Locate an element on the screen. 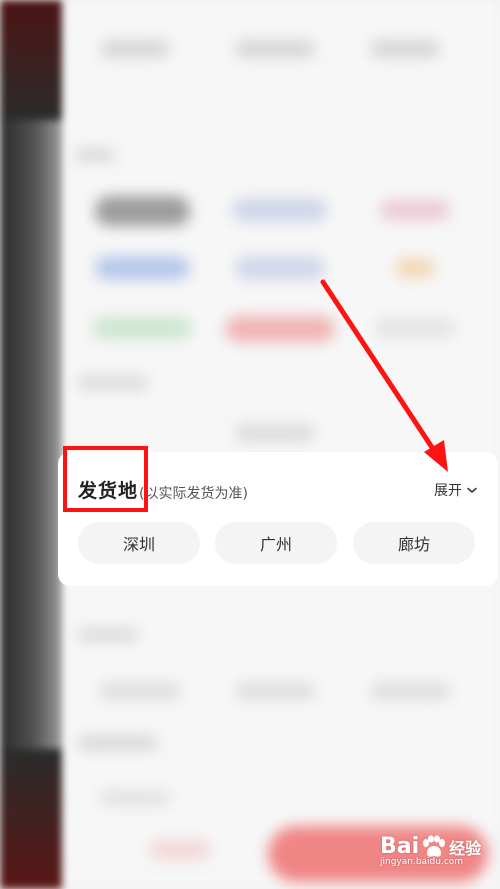 This screenshot has height=889, width=500. watermark-brand-left: Bai is located at coordinates (400, 846).